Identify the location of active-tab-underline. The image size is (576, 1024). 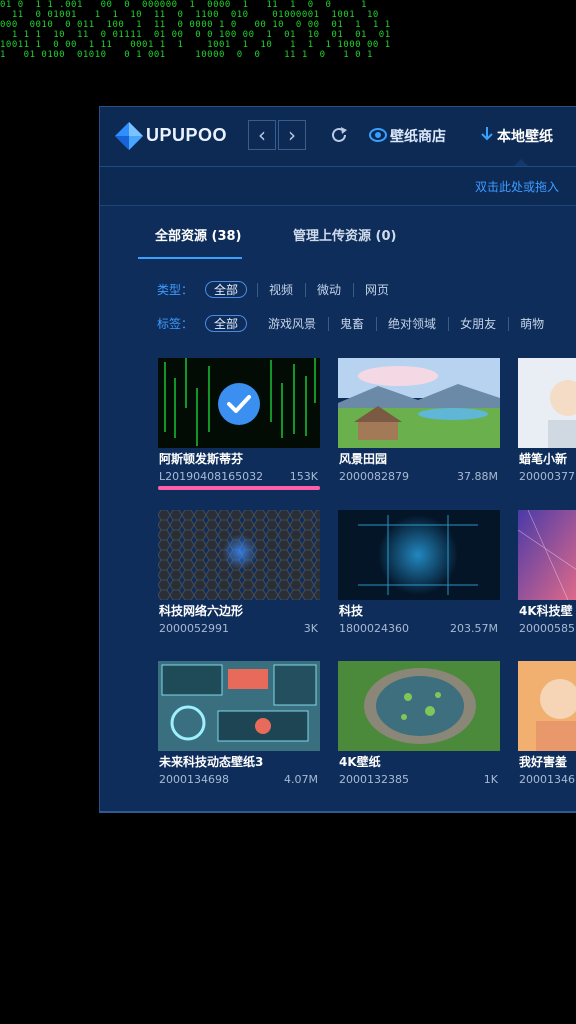
(190, 258).